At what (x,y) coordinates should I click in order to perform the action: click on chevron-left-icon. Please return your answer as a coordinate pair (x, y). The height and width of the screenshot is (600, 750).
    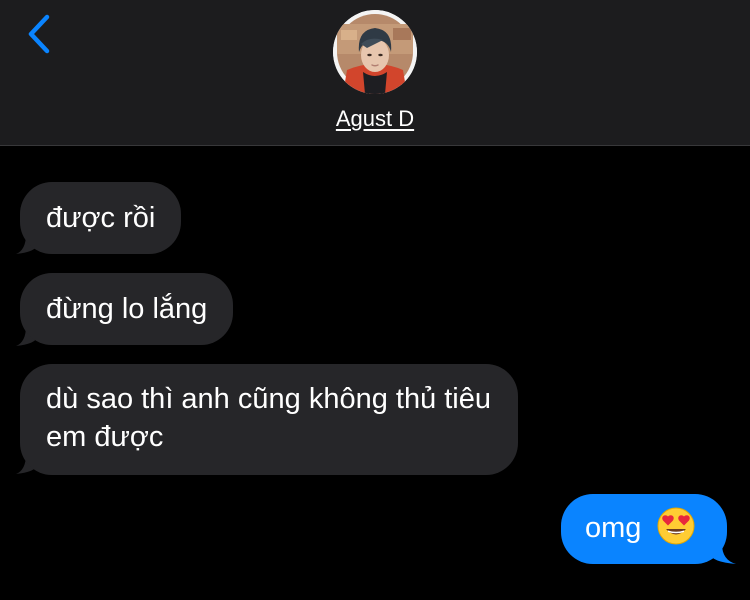
    Looking at the image, I should click on (39, 34).